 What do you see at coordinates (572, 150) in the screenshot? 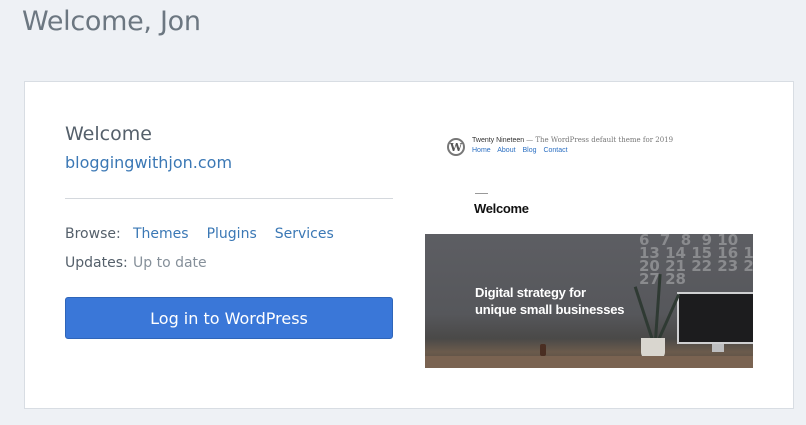
I see `preview-nav: Home About Blog Contact` at bounding box center [572, 150].